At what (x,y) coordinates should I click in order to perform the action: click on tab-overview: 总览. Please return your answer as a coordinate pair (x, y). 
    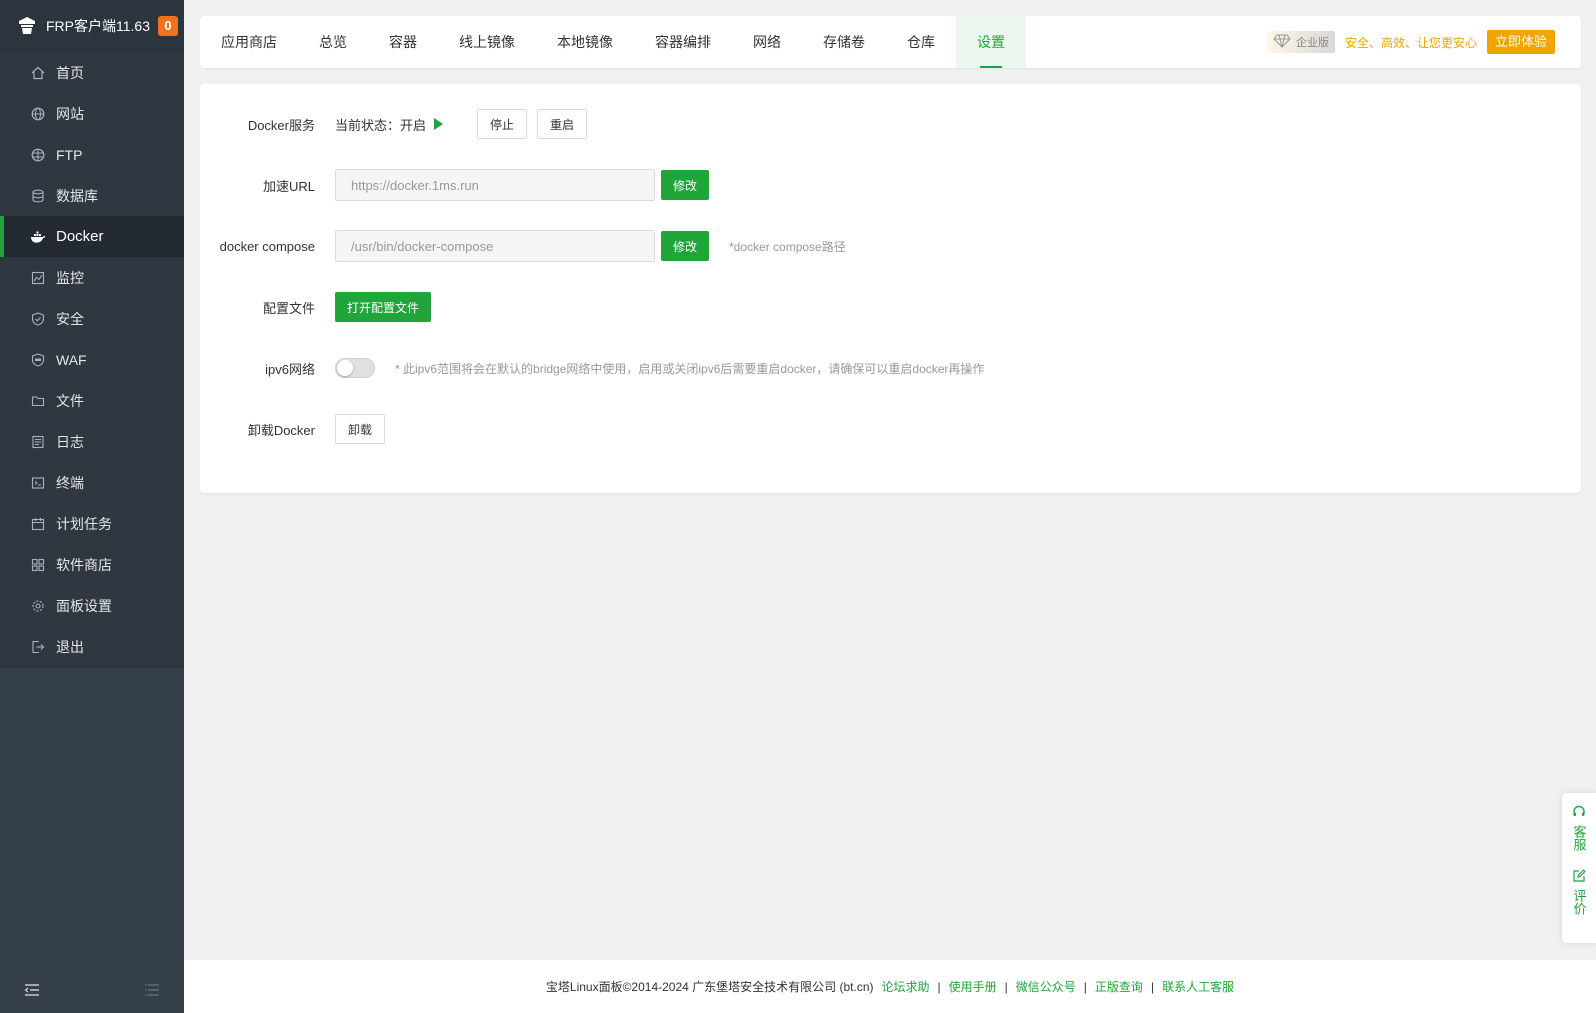
    Looking at the image, I should click on (333, 42).